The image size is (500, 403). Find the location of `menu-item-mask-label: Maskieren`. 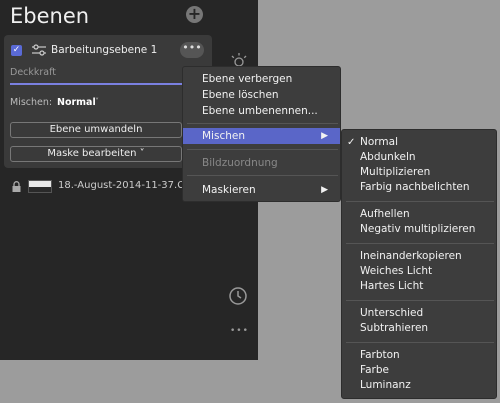

menu-item-mask-label: Maskieren is located at coordinates (229, 190).